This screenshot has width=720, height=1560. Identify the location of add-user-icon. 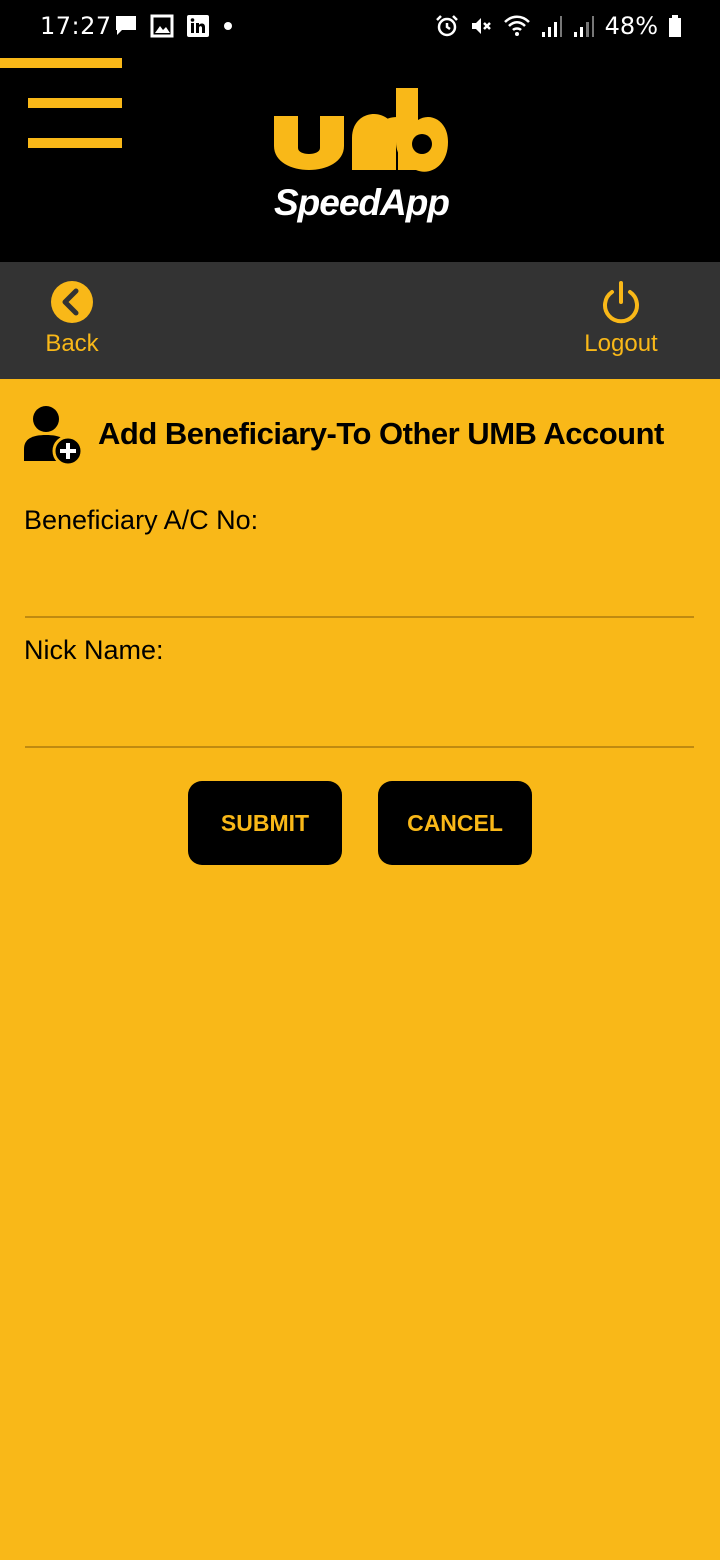
(54, 435).